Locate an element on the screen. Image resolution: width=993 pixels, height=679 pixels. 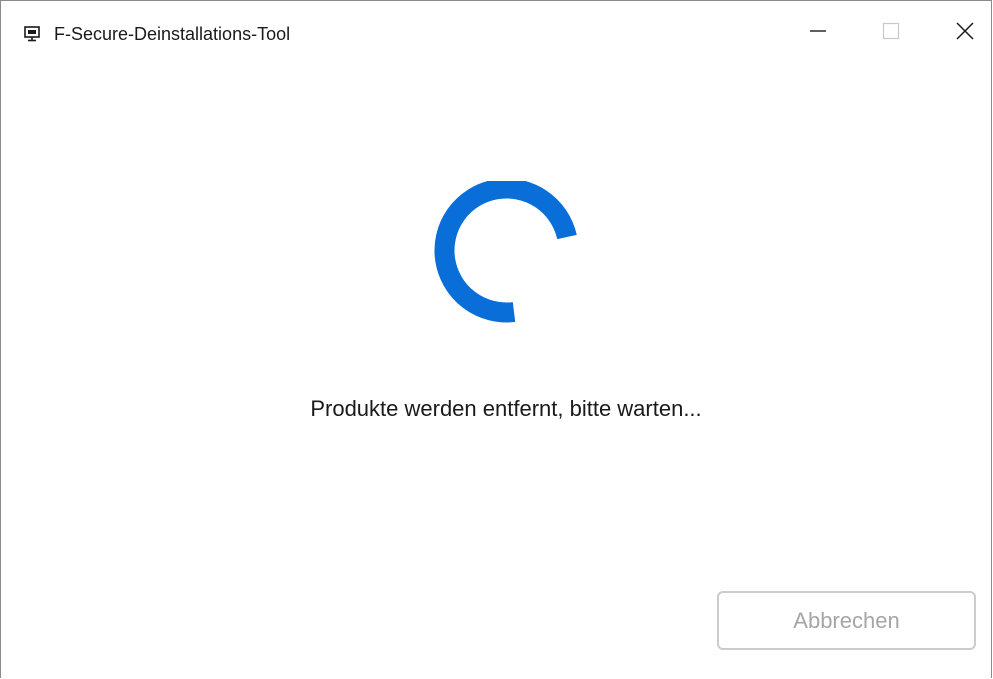
minimize-icon is located at coordinates (818, 33).